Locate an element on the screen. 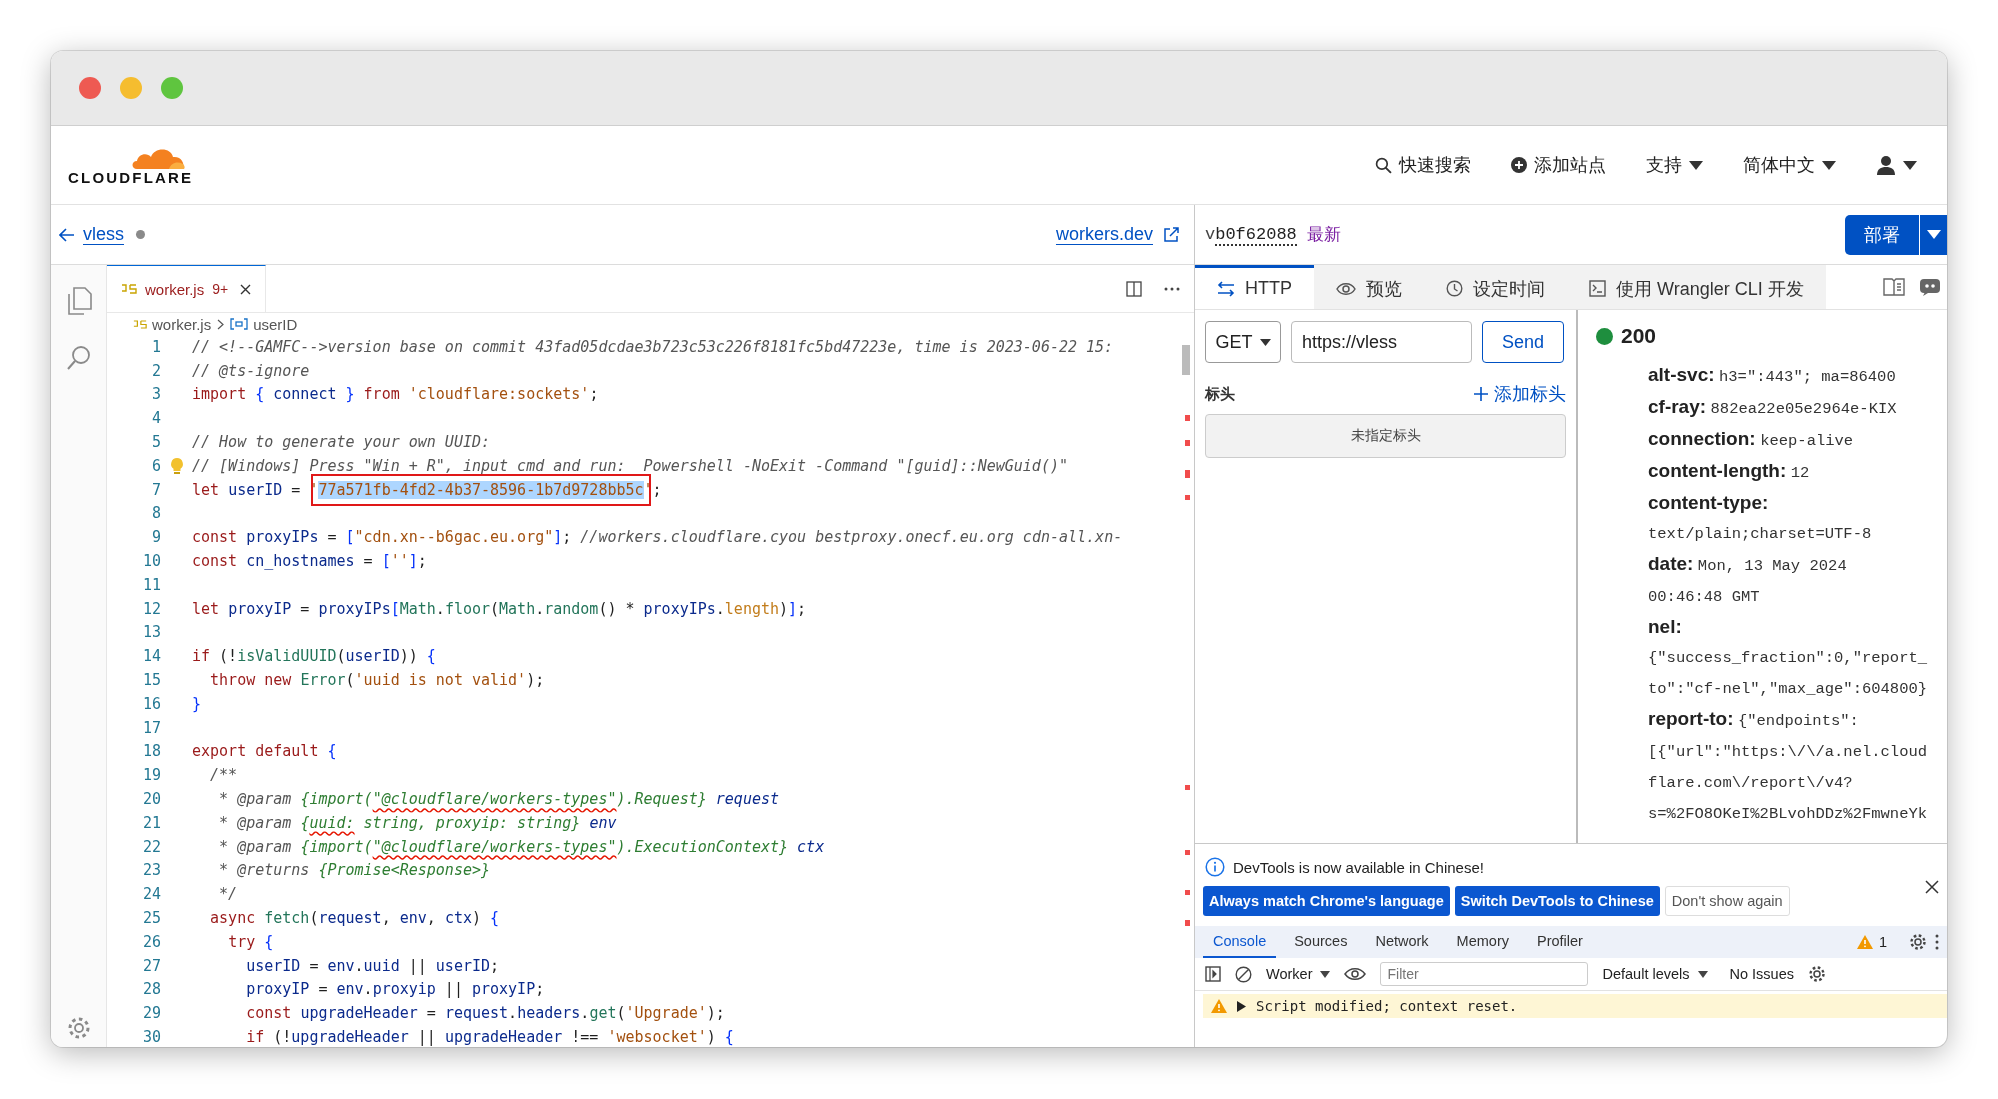 The image size is (1998, 1099). line-number: 30 is located at coordinates (151, 1037).